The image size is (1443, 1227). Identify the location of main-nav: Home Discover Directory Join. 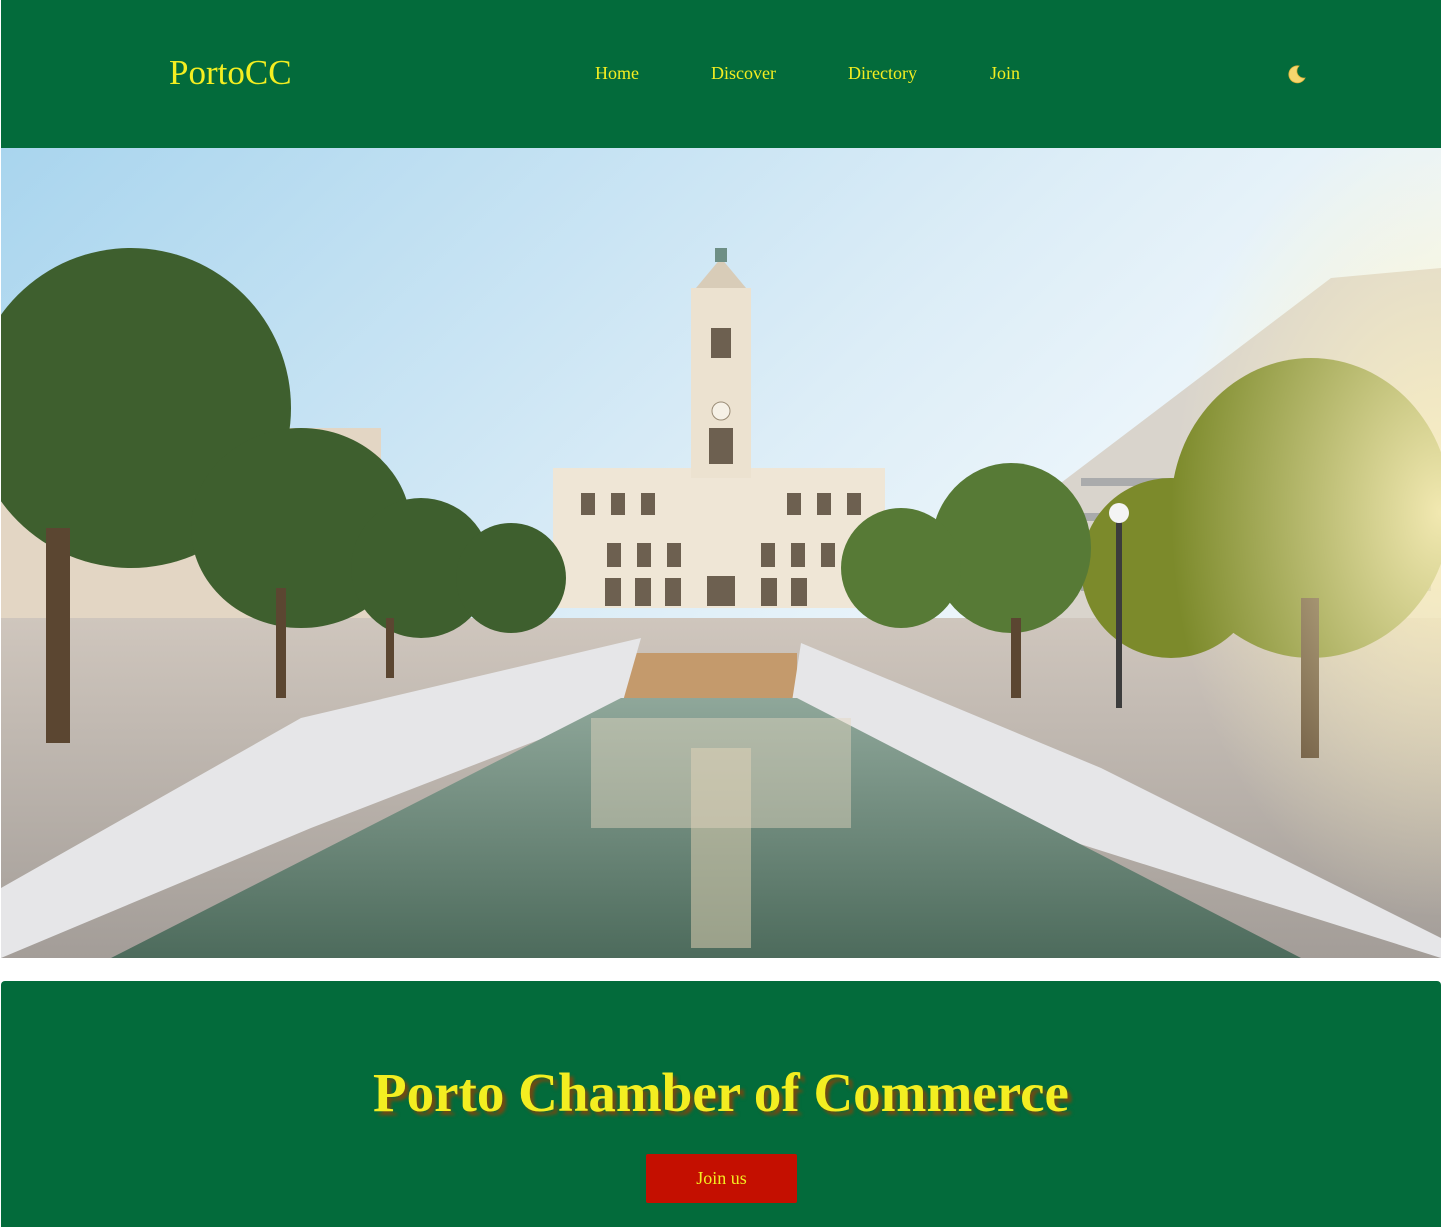
(721, 74).